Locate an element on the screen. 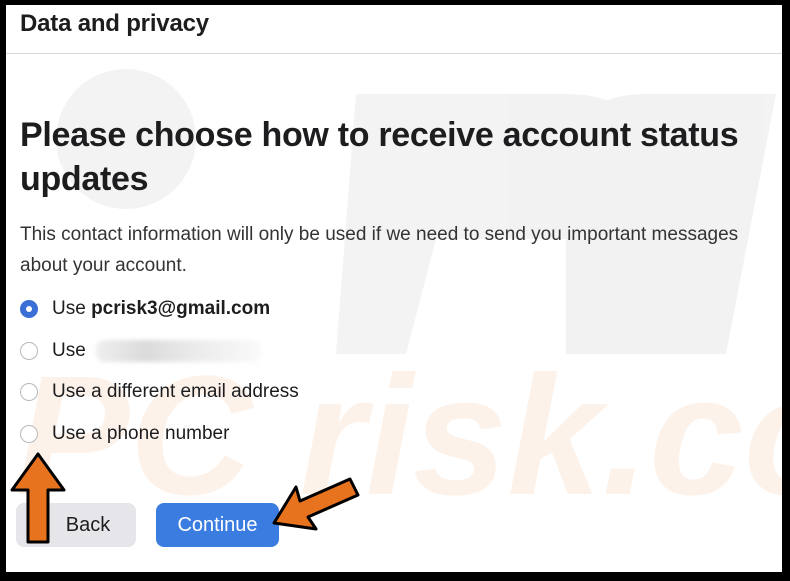  option-email: Use pcrisk3@gmail.com is located at coordinates (145, 309).